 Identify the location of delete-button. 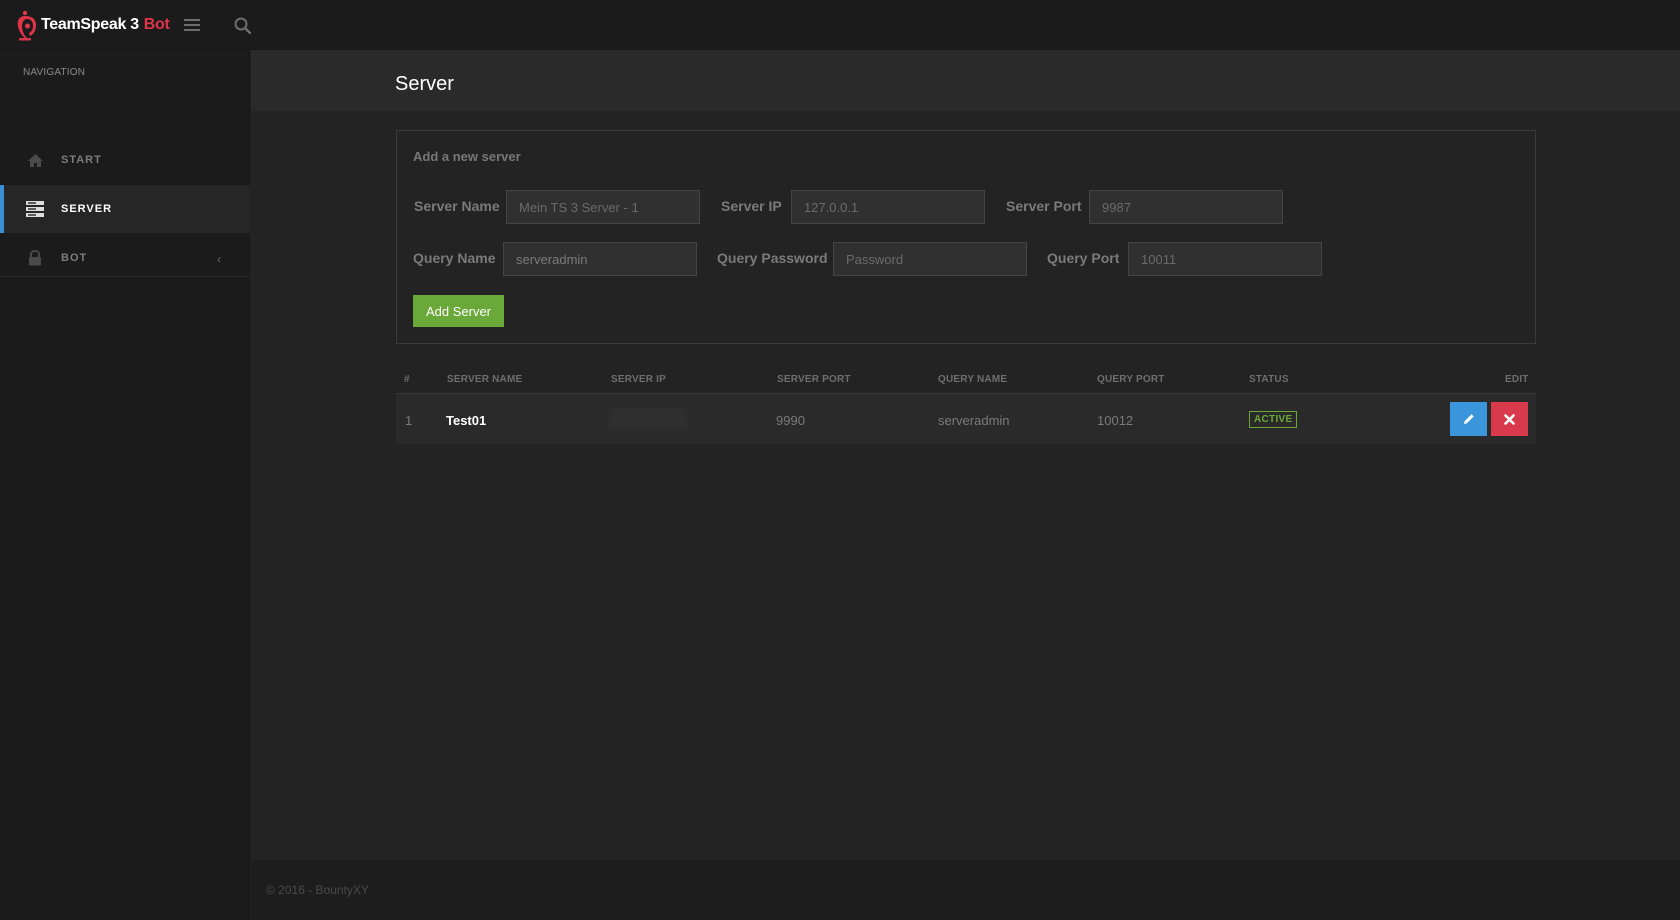
(1509, 419).